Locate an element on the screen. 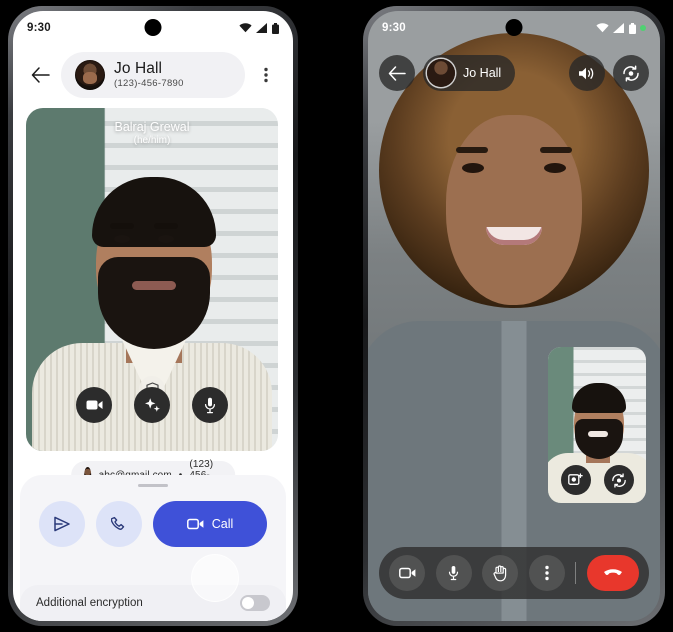 The width and height of the screenshot is (673, 632). contact-chip-text: Jo Hall (123)-456-7890 is located at coordinates (149, 74).